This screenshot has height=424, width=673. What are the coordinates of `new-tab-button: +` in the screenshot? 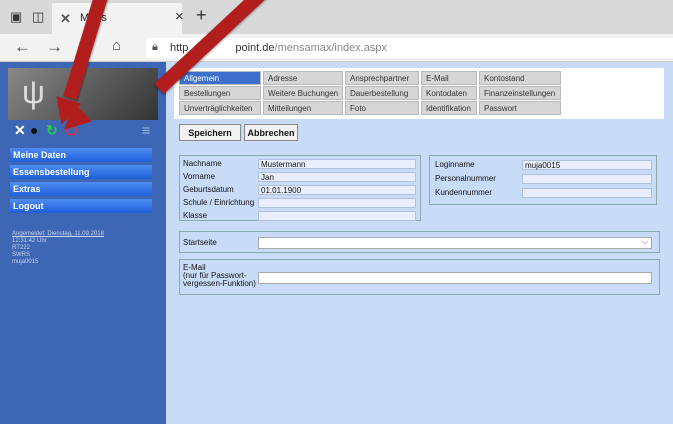 It's located at (201, 15).